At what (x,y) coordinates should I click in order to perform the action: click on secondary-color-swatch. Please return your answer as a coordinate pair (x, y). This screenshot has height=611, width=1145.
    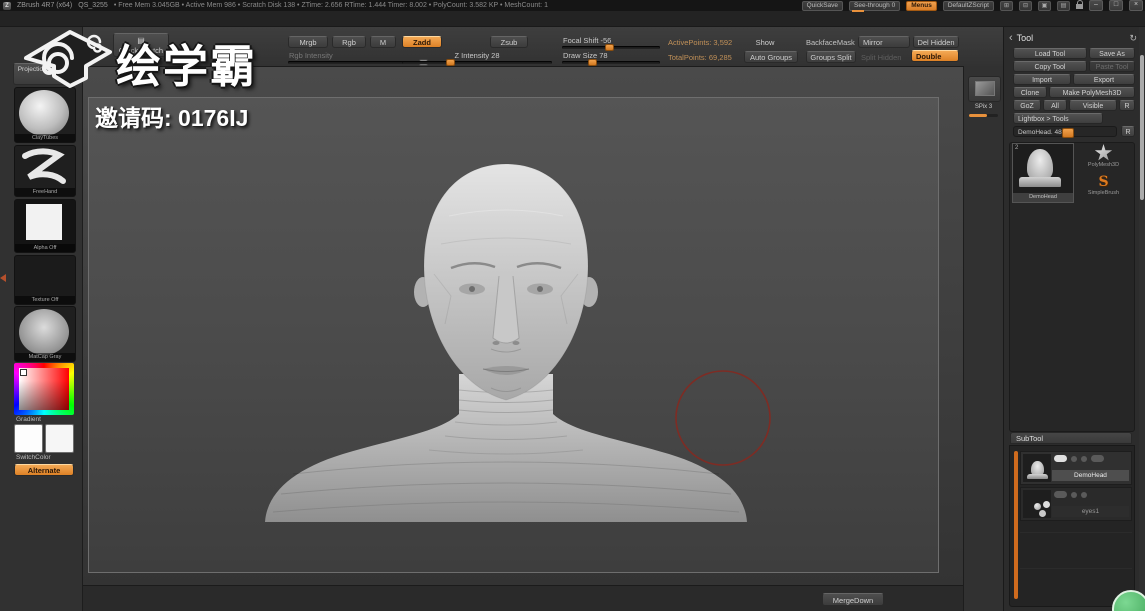
    Looking at the image, I should click on (59, 438).